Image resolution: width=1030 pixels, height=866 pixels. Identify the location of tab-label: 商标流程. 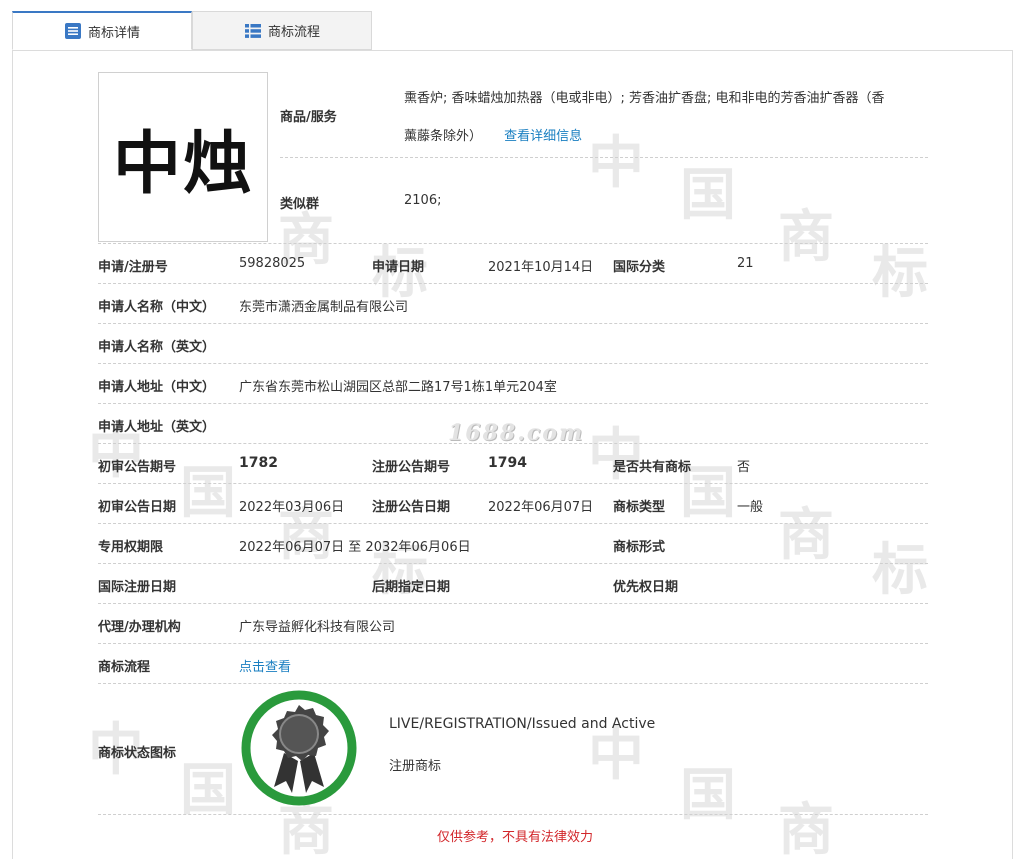
(293, 32).